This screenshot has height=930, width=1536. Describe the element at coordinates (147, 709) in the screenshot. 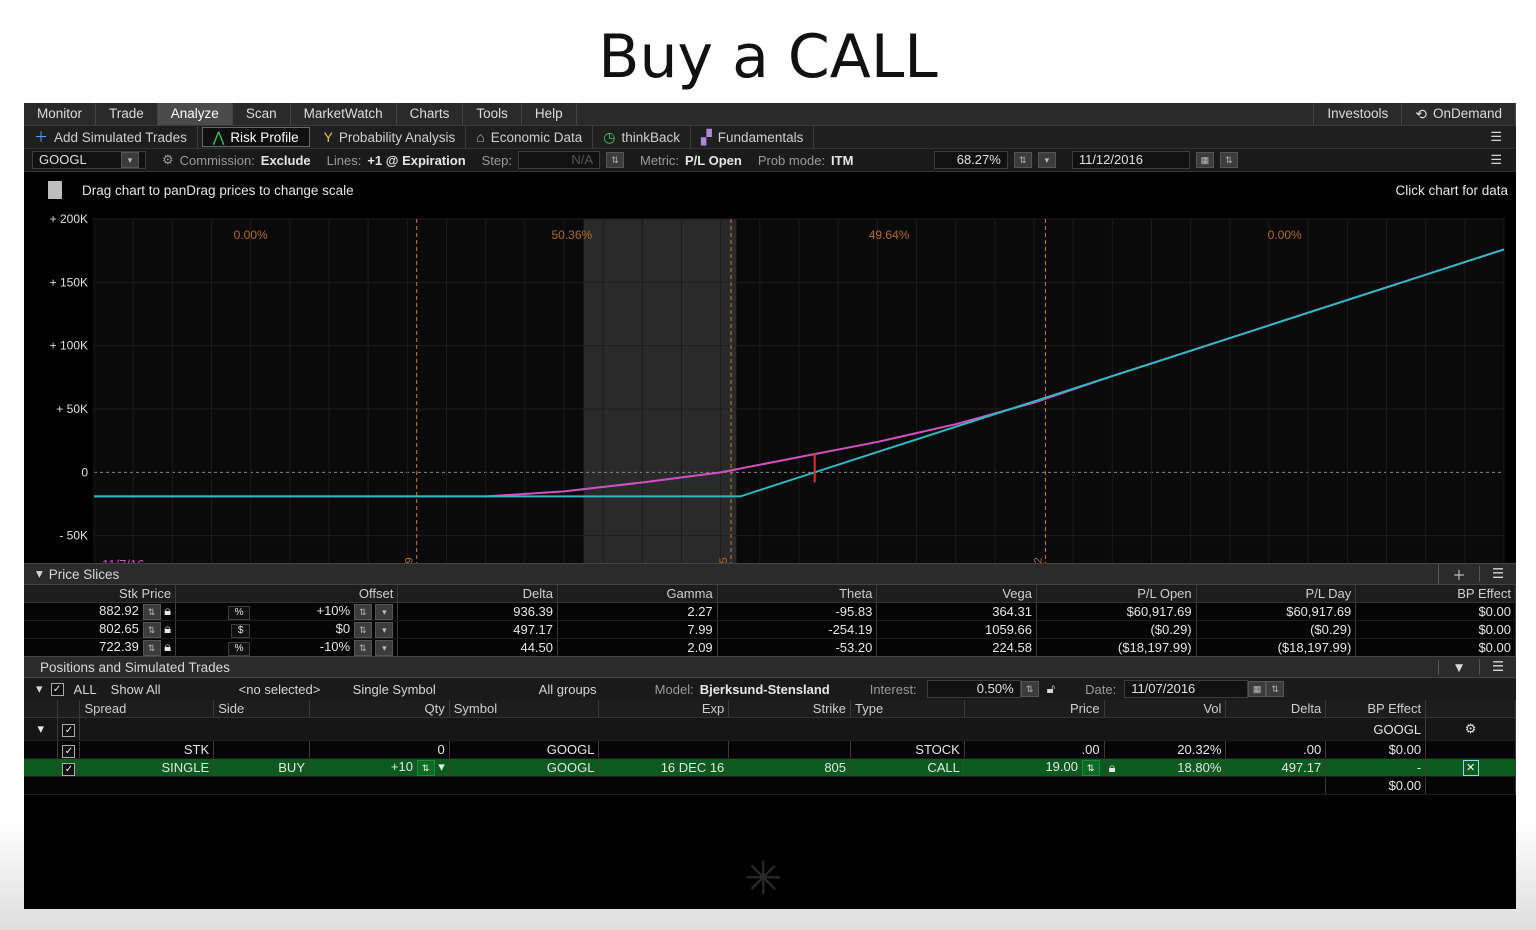

I see `col-spread: Spread` at that location.